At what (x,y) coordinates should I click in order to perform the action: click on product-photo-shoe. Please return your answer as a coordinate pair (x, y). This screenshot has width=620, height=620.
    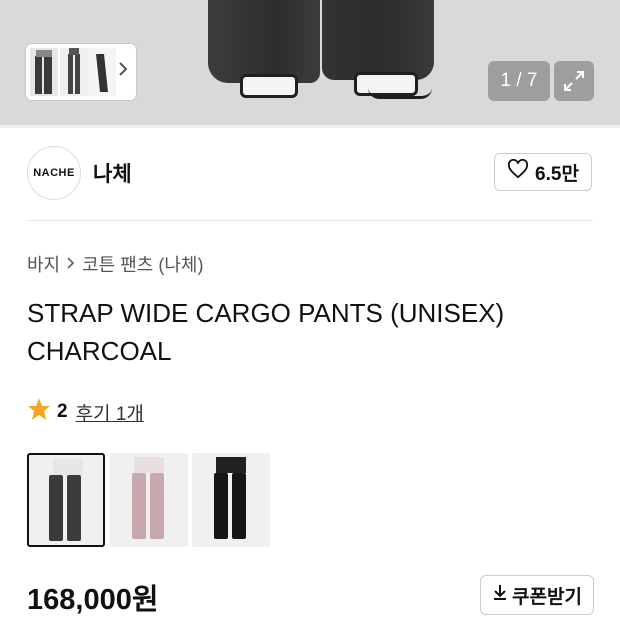
    Looking at the image, I should click on (269, 86).